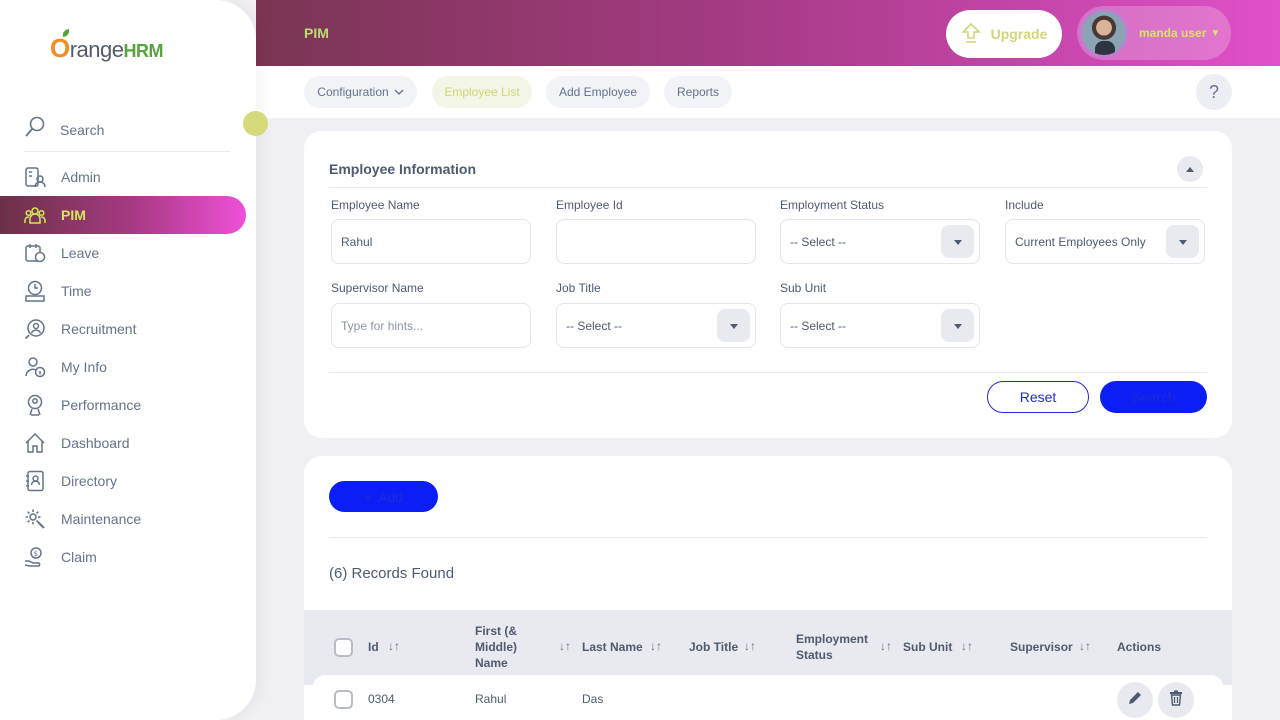 Image resolution: width=1280 pixels, height=720 pixels. What do you see at coordinates (1080, 241) in the screenshot?
I see `include-value: Current Employees Only` at bounding box center [1080, 241].